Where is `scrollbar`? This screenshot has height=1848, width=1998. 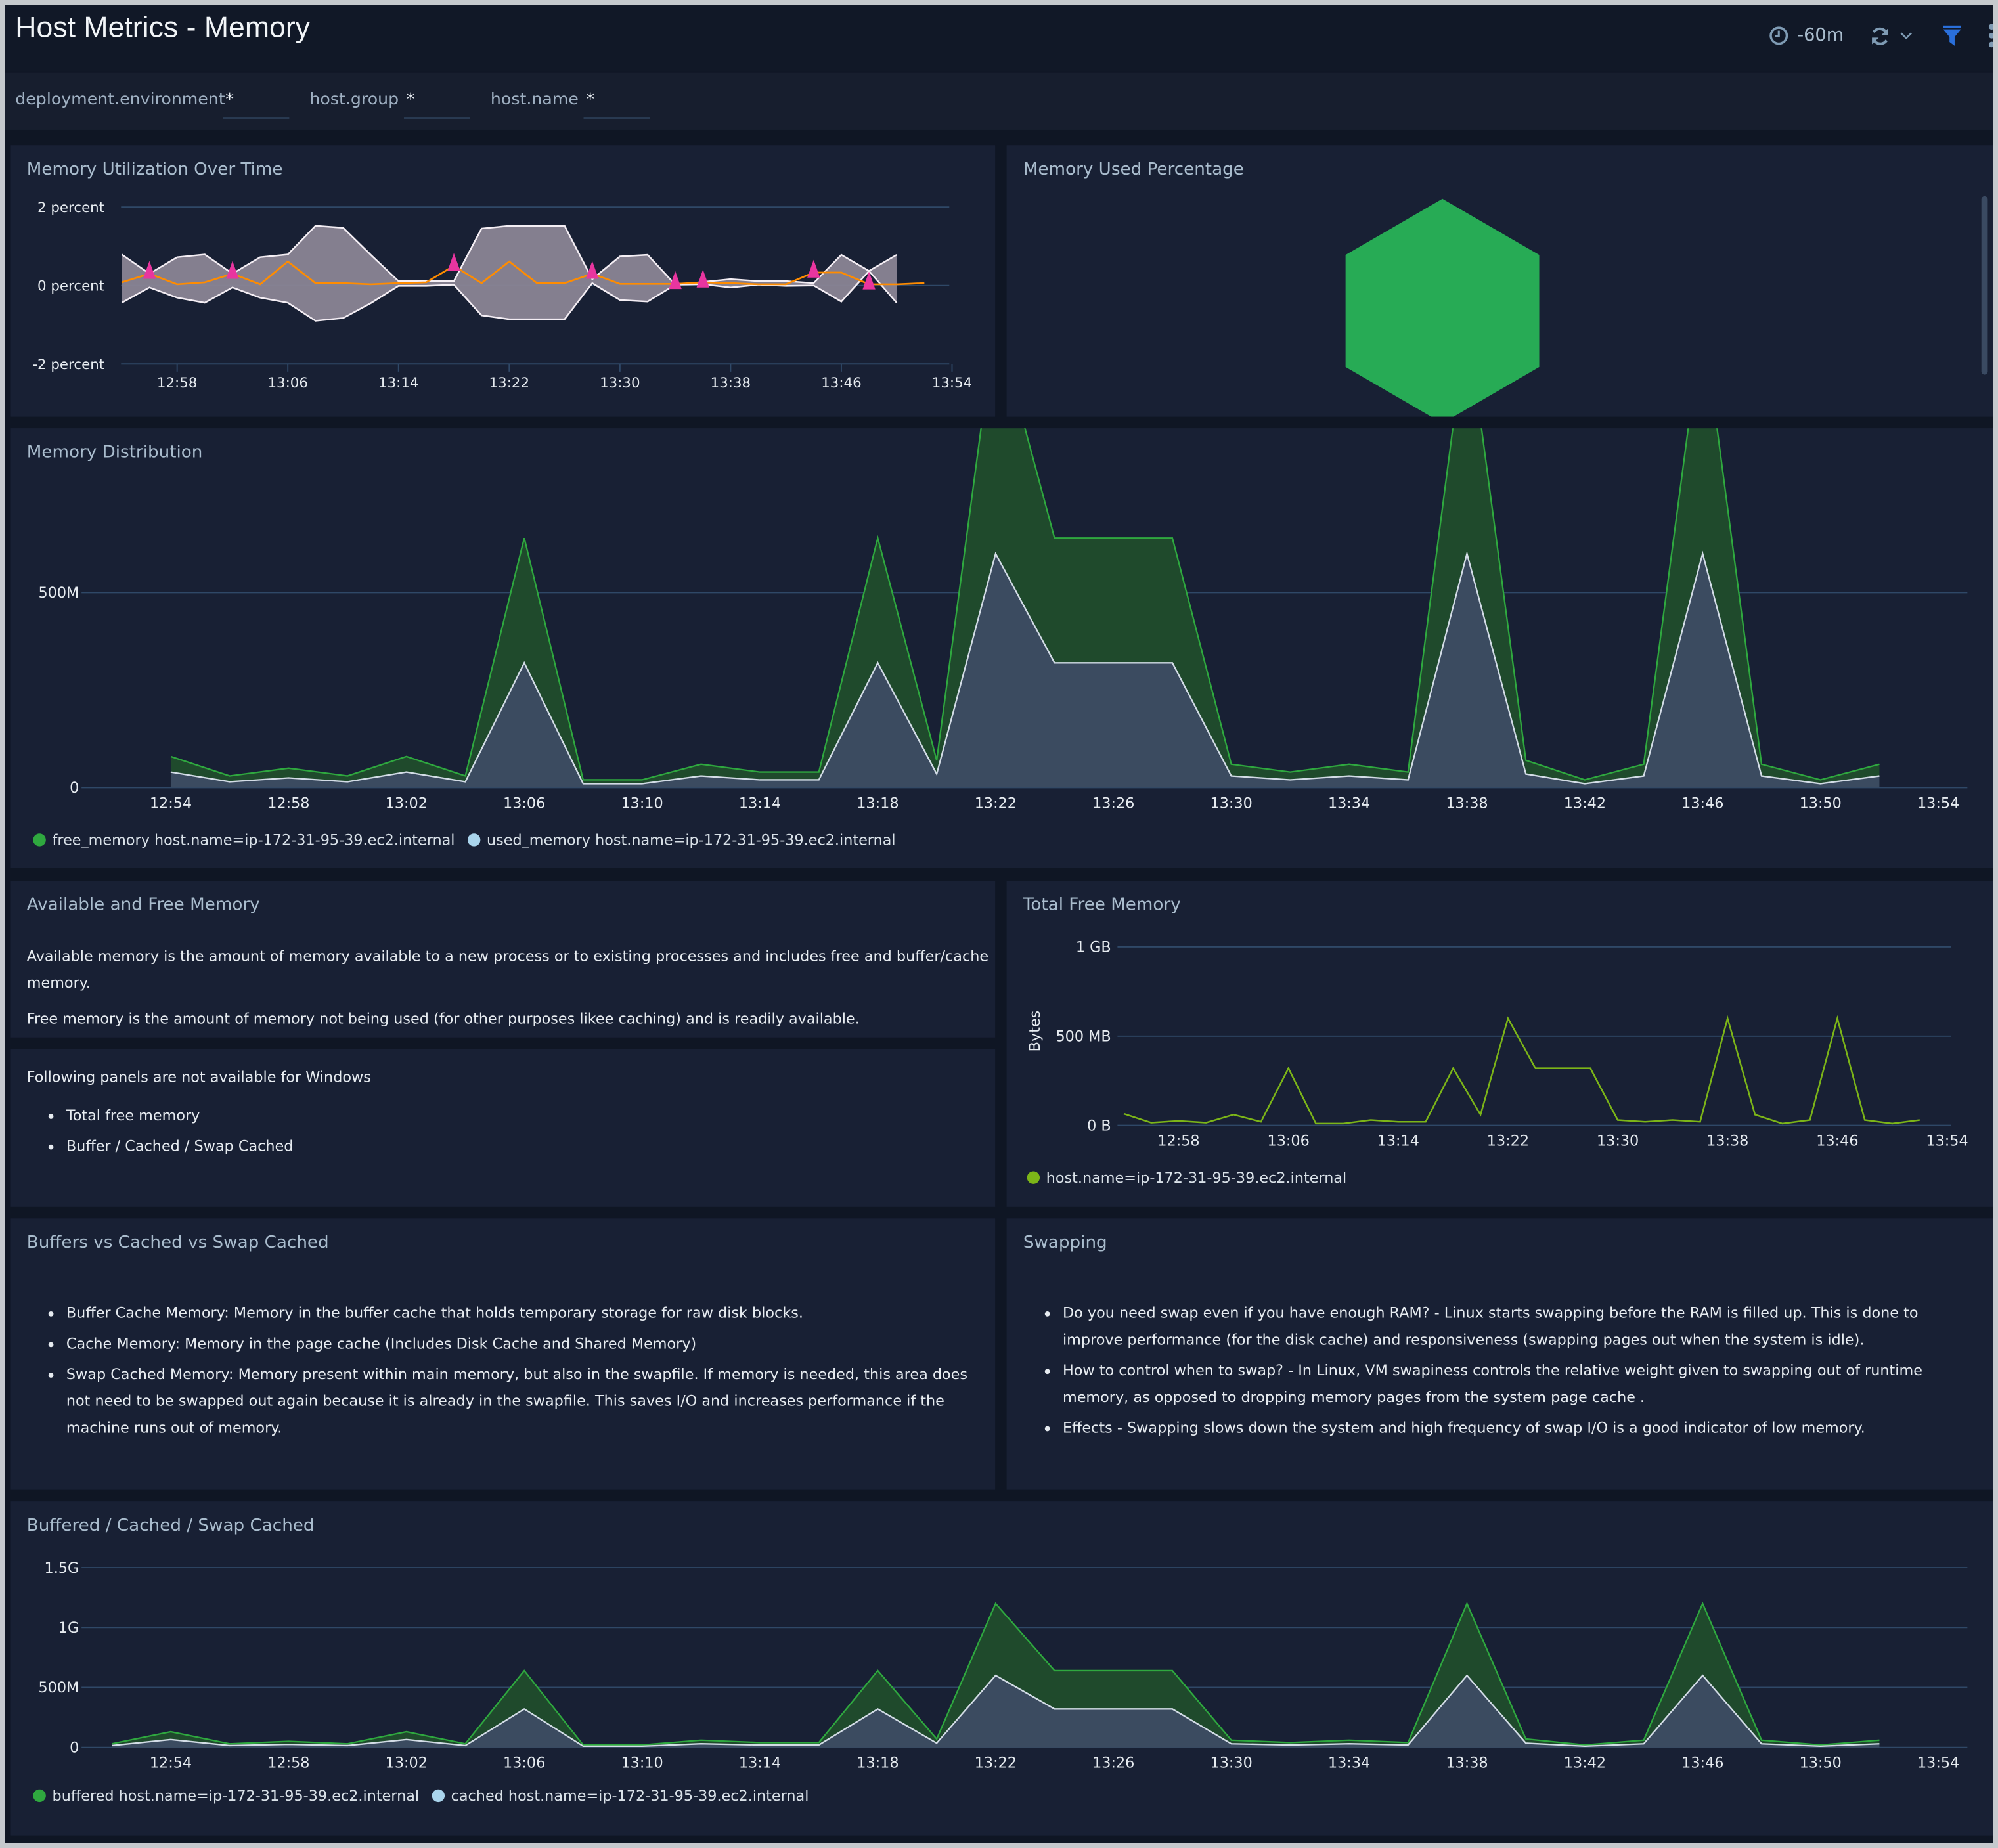
scrollbar is located at coordinates (1984, 285).